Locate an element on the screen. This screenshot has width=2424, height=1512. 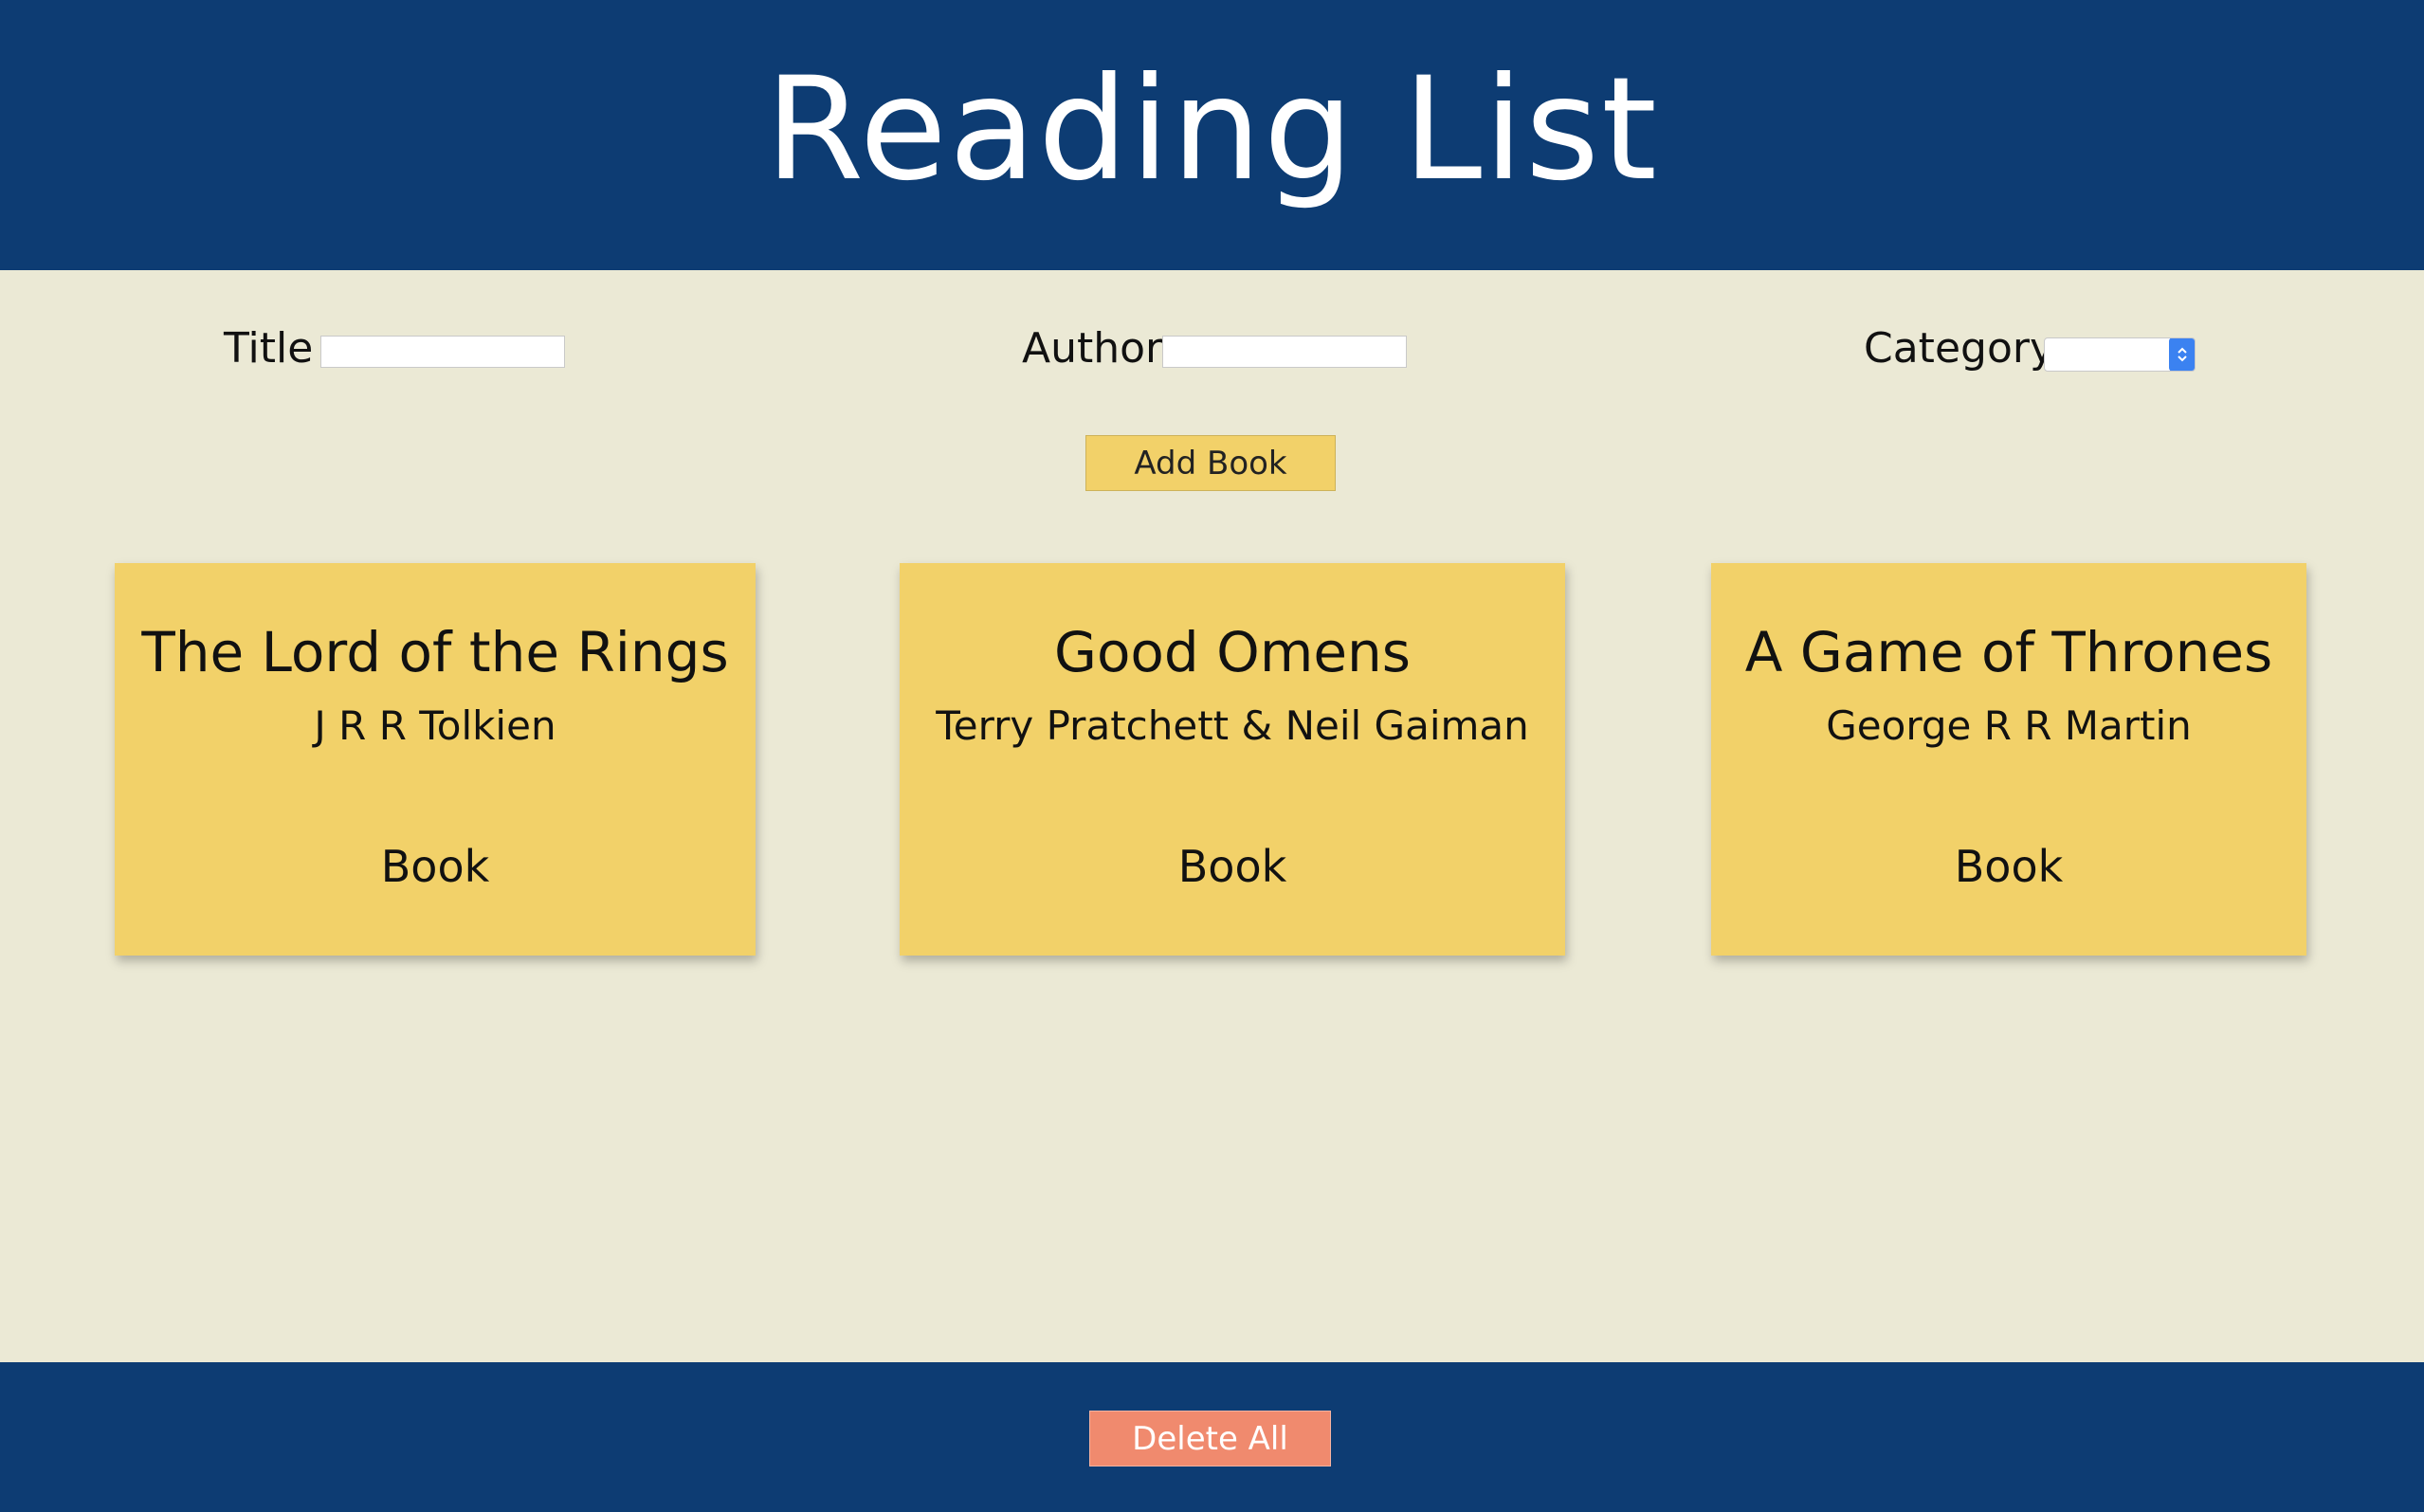
chevron-up-down-icon is located at coordinates (2182, 354).